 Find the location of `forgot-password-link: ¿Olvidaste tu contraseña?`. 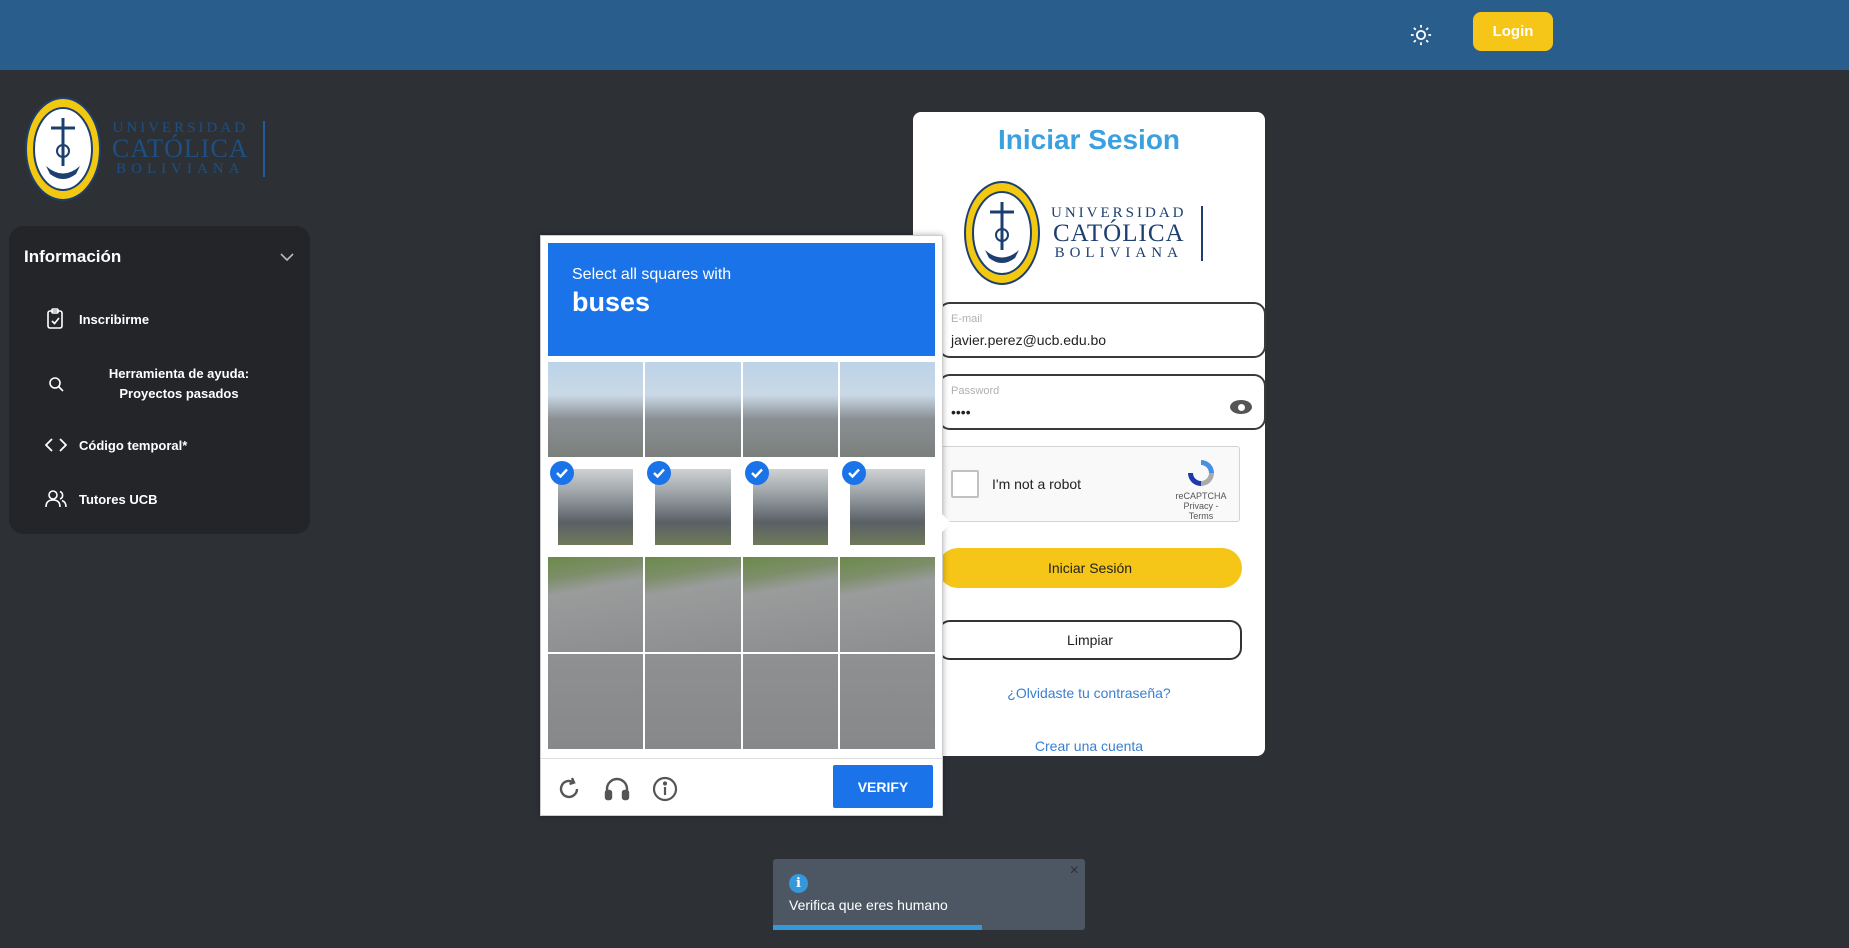

forgot-password-link: ¿Olvidaste tu contraseña? is located at coordinates (1089, 693).